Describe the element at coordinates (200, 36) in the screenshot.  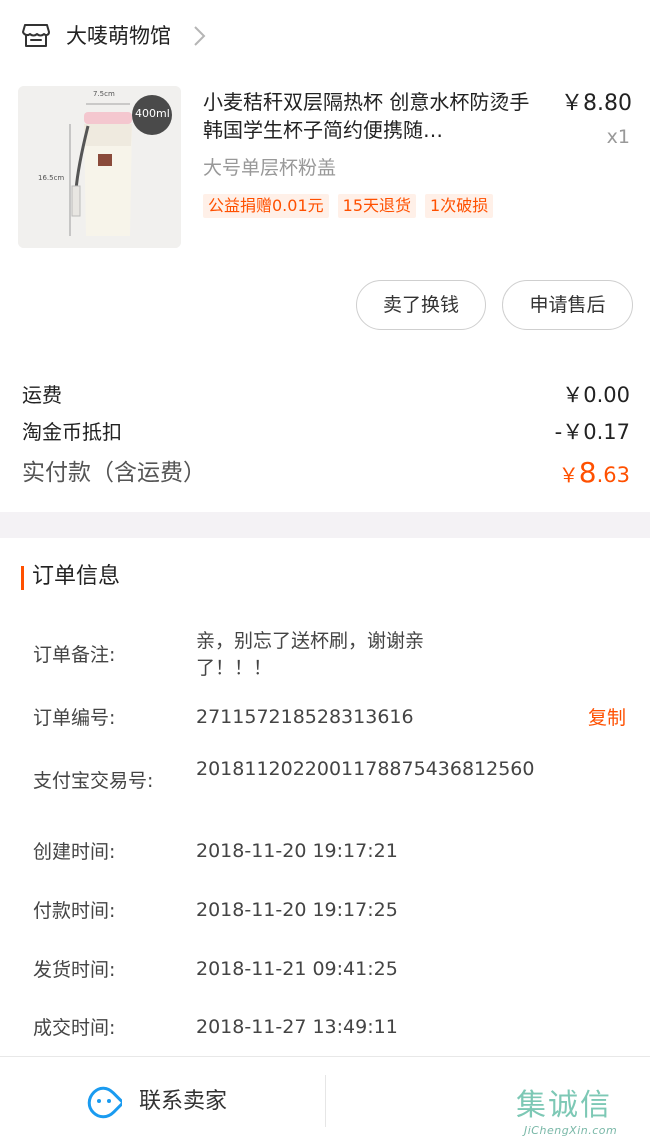
I see `chevron-right-icon` at that location.